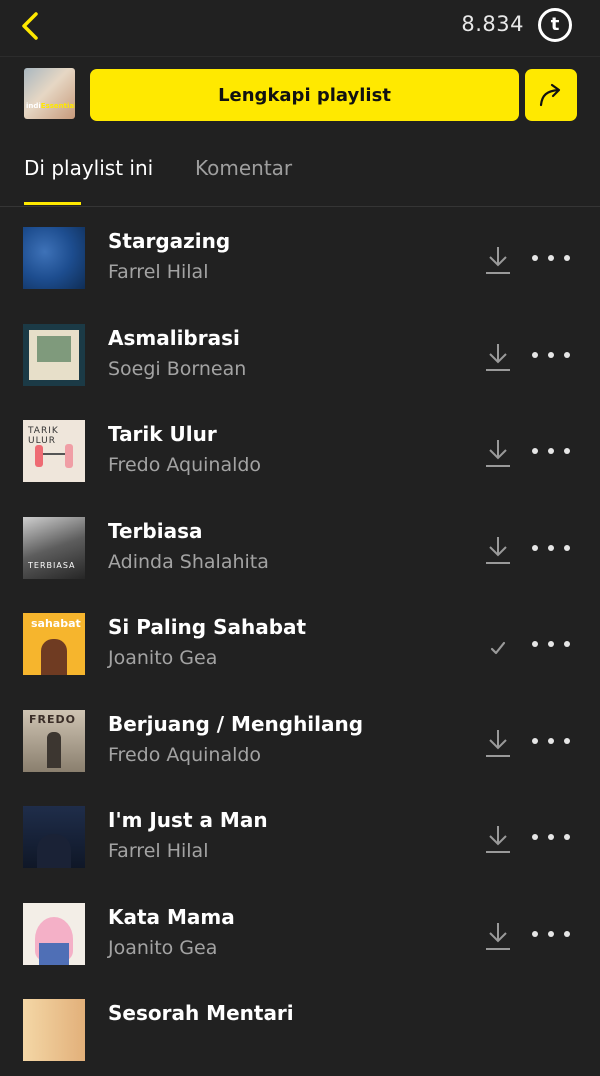  What do you see at coordinates (171, 916) in the screenshot?
I see `song-title: Kata Mama` at bounding box center [171, 916].